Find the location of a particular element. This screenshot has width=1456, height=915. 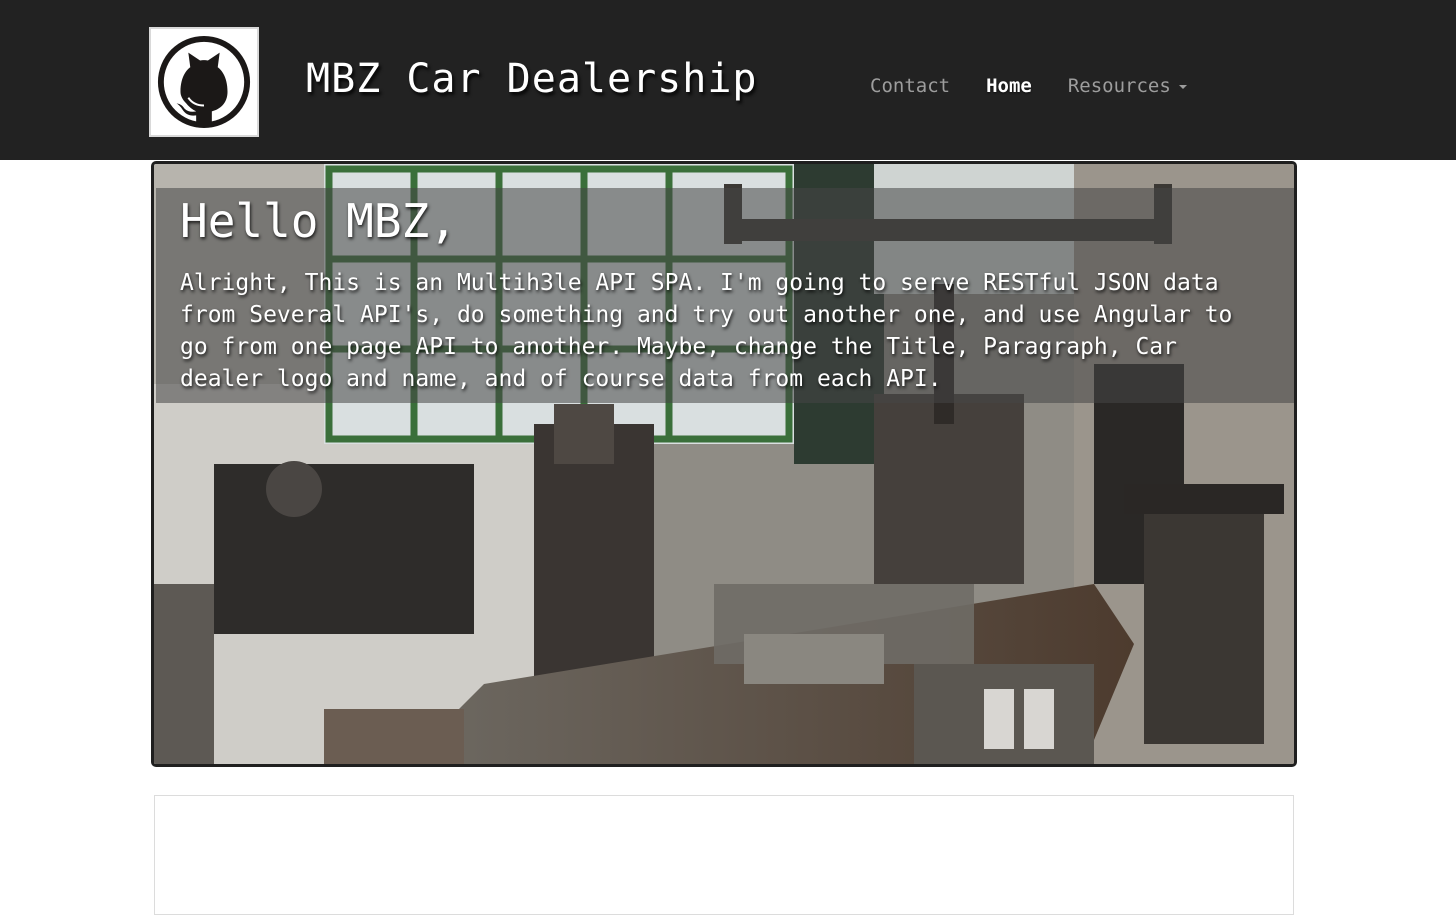

hero-title: Hello MBZ, is located at coordinates (318, 221).